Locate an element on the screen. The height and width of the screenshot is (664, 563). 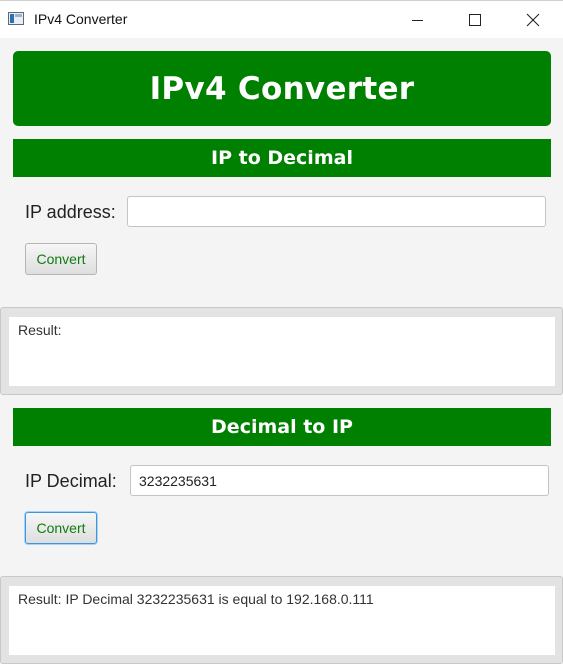
maximize-button is located at coordinates (475, 19).